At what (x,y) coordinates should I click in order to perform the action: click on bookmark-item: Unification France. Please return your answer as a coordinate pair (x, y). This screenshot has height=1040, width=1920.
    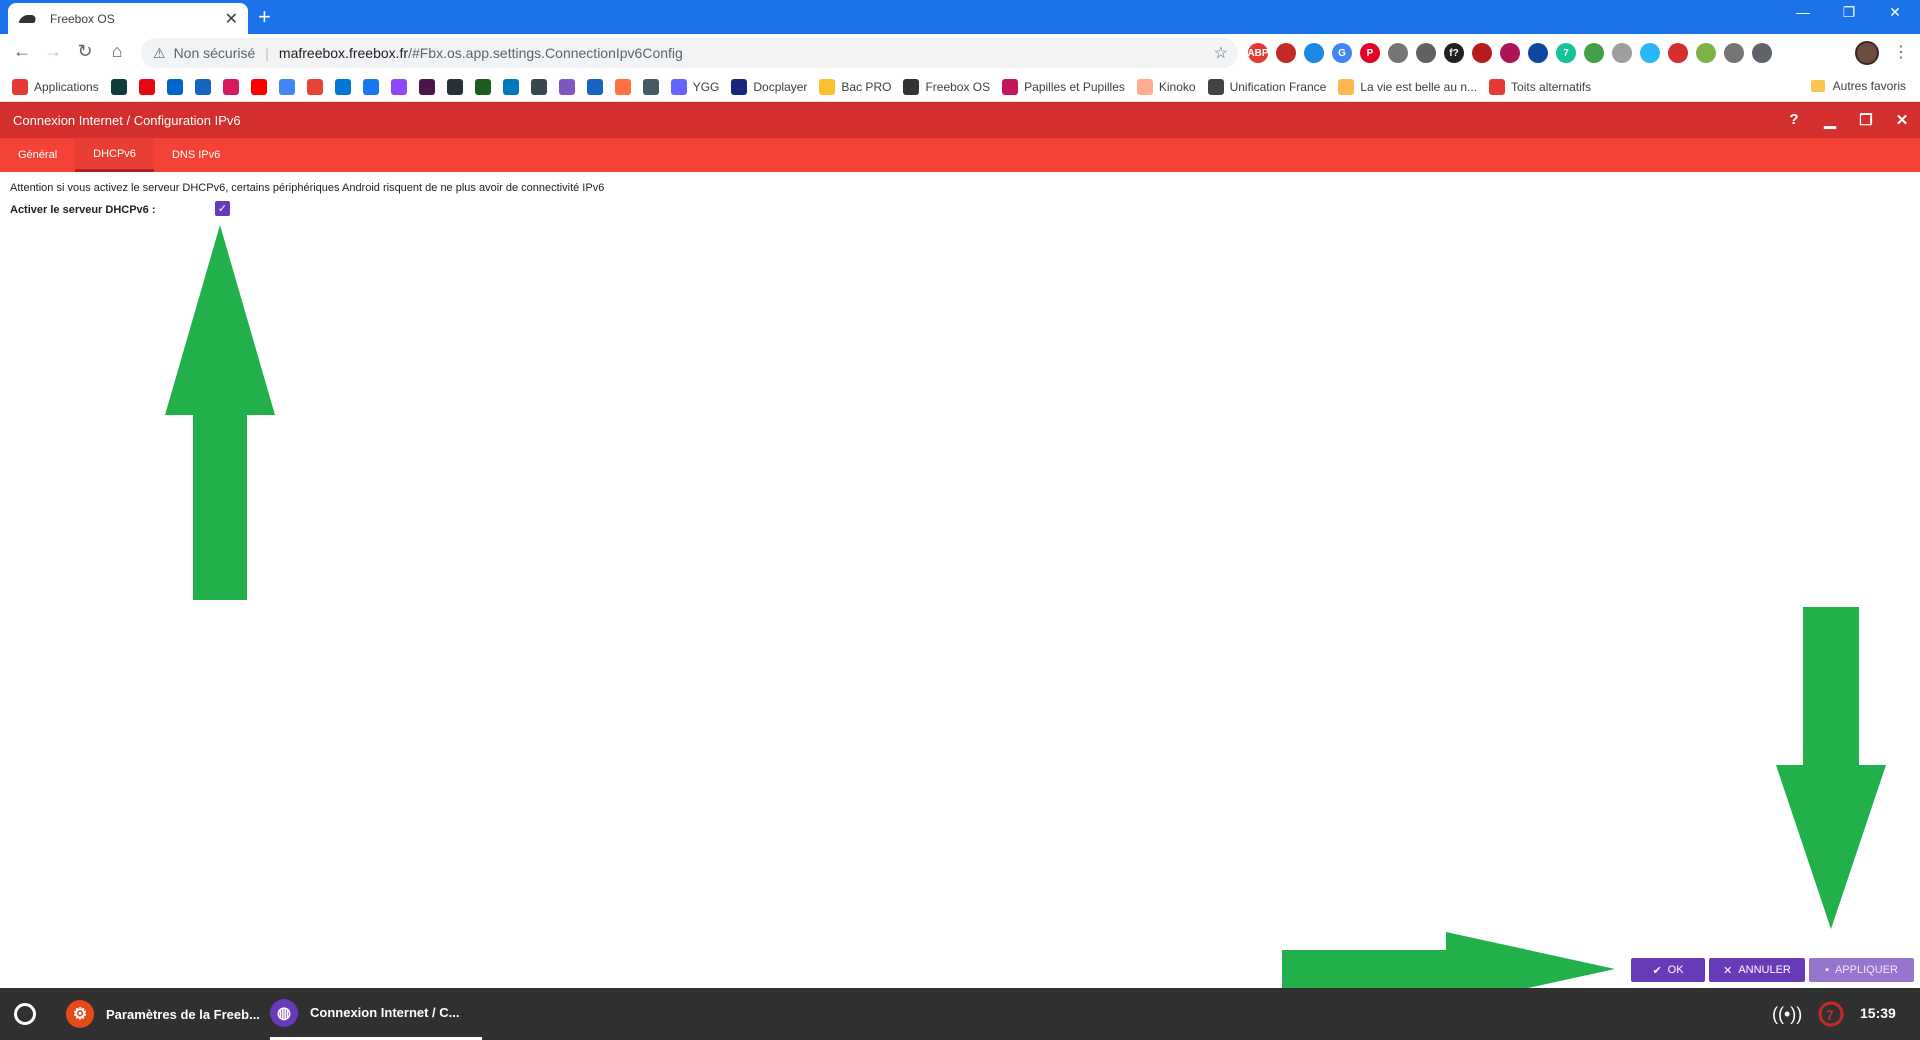
    Looking at the image, I should click on (1267, 86).